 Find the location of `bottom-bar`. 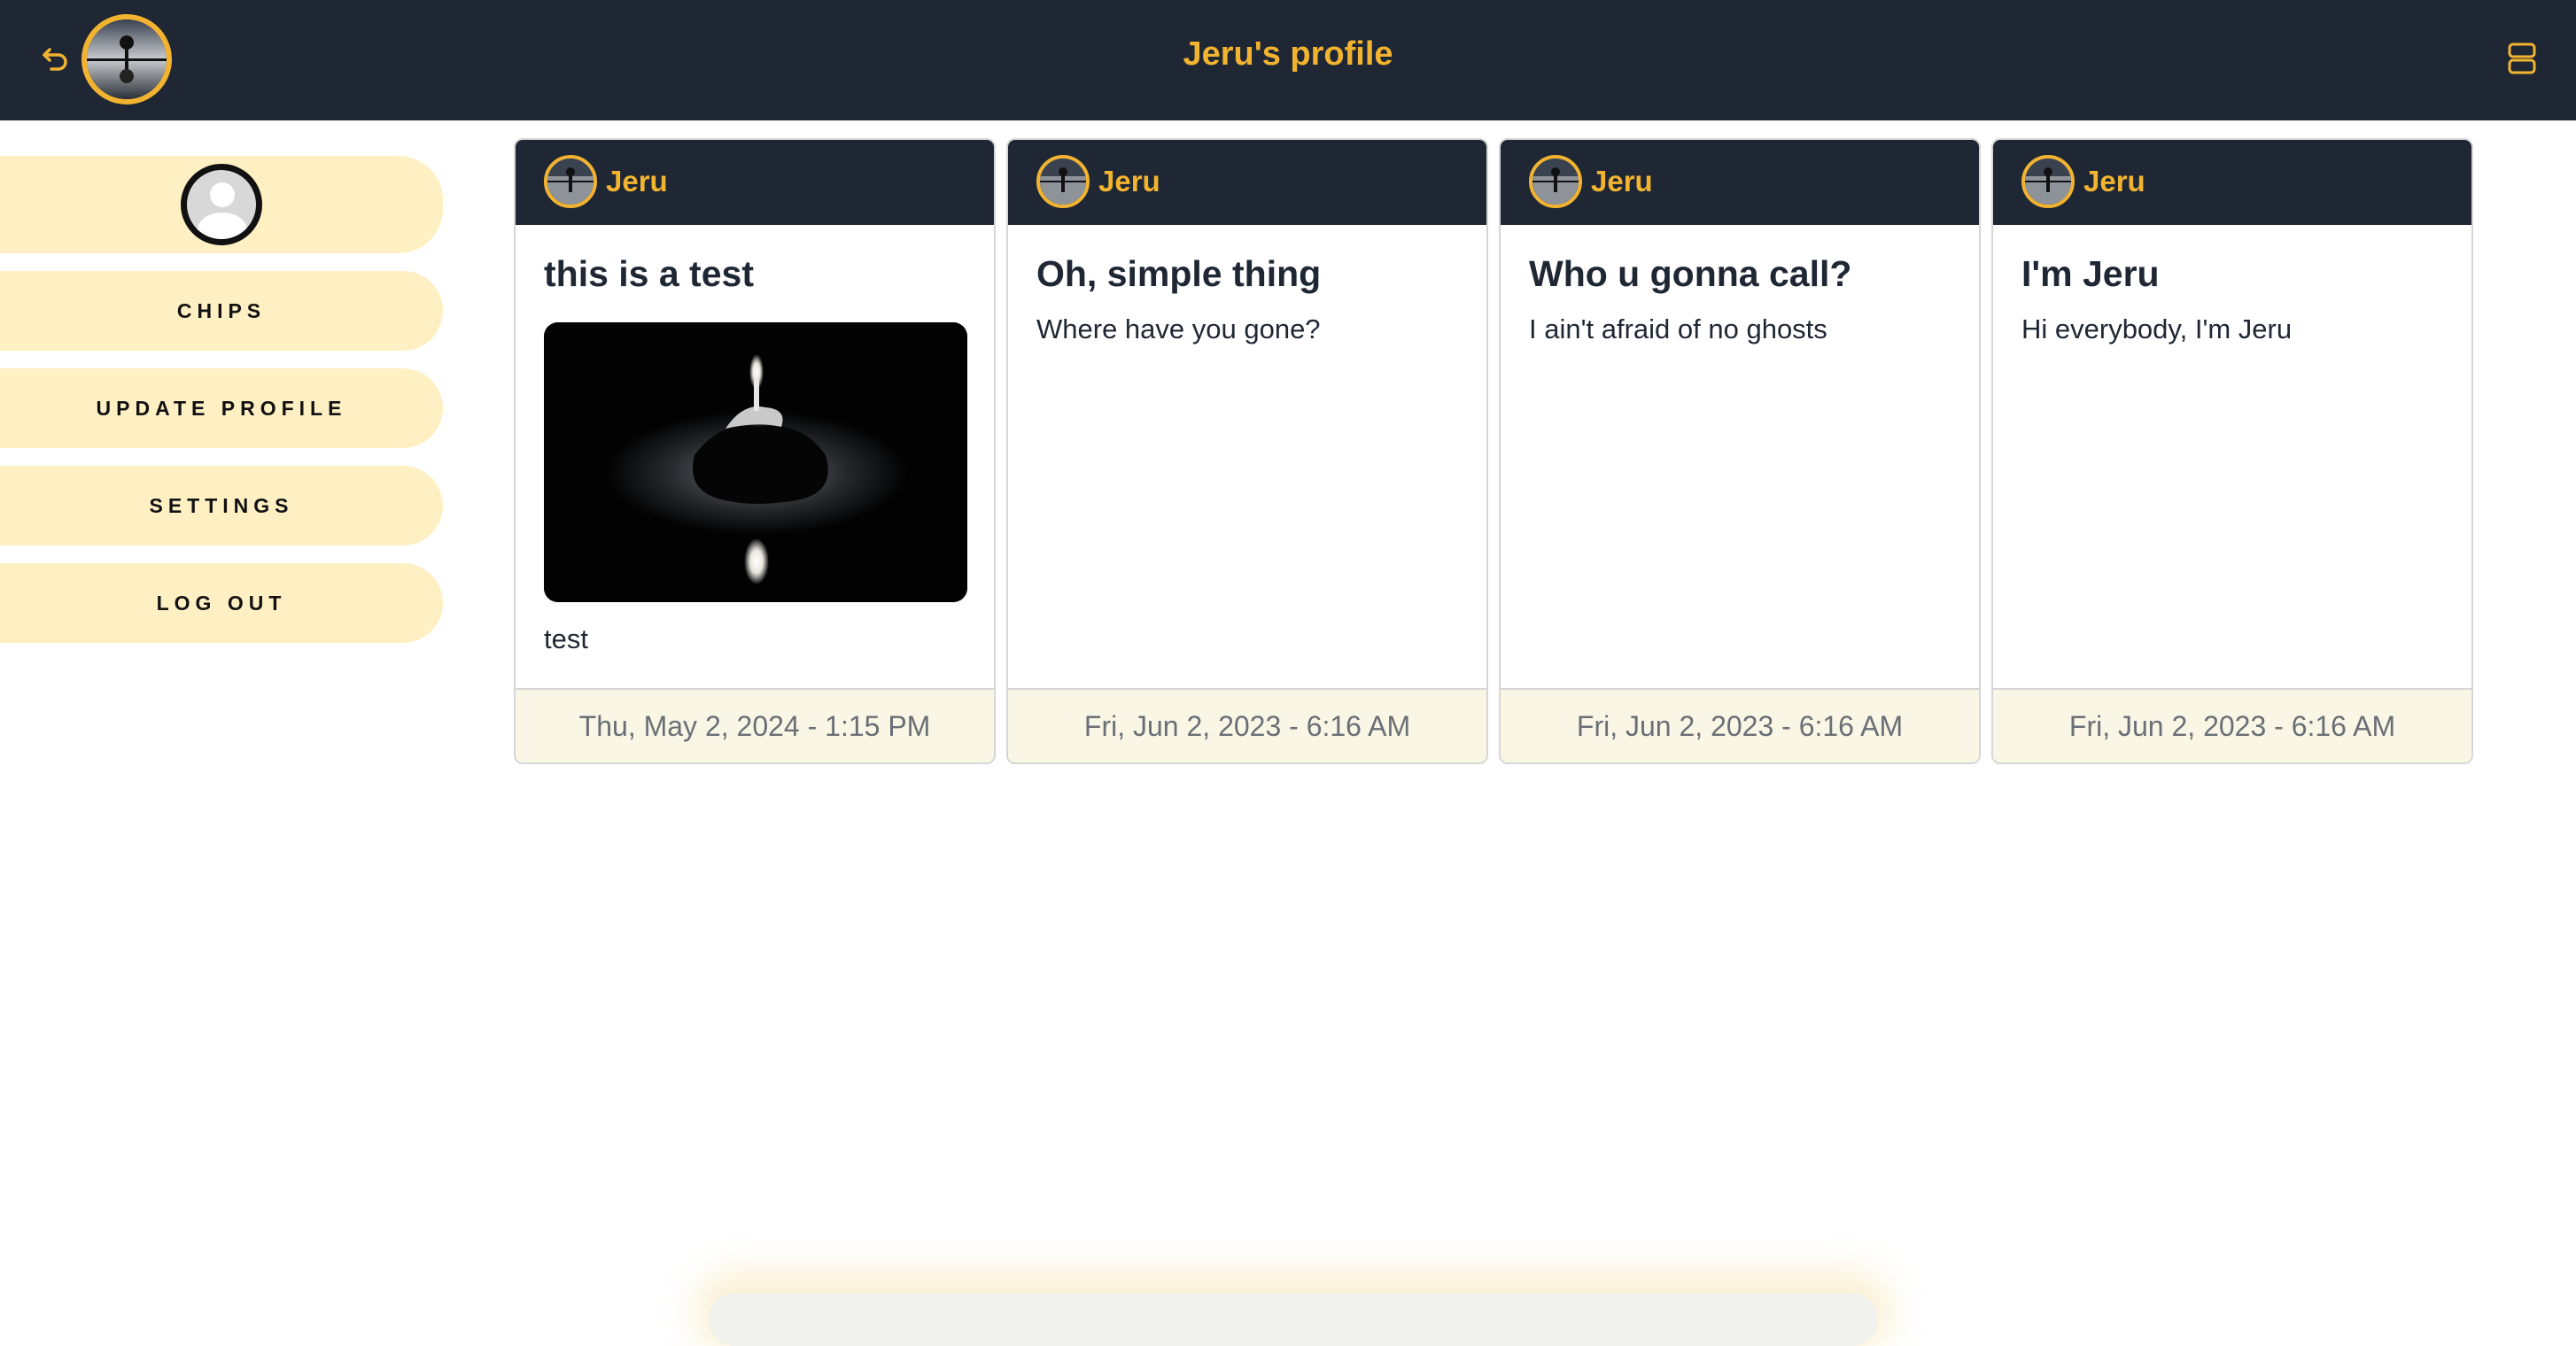

bottom-bar is located at coordinates (1293, 1319).